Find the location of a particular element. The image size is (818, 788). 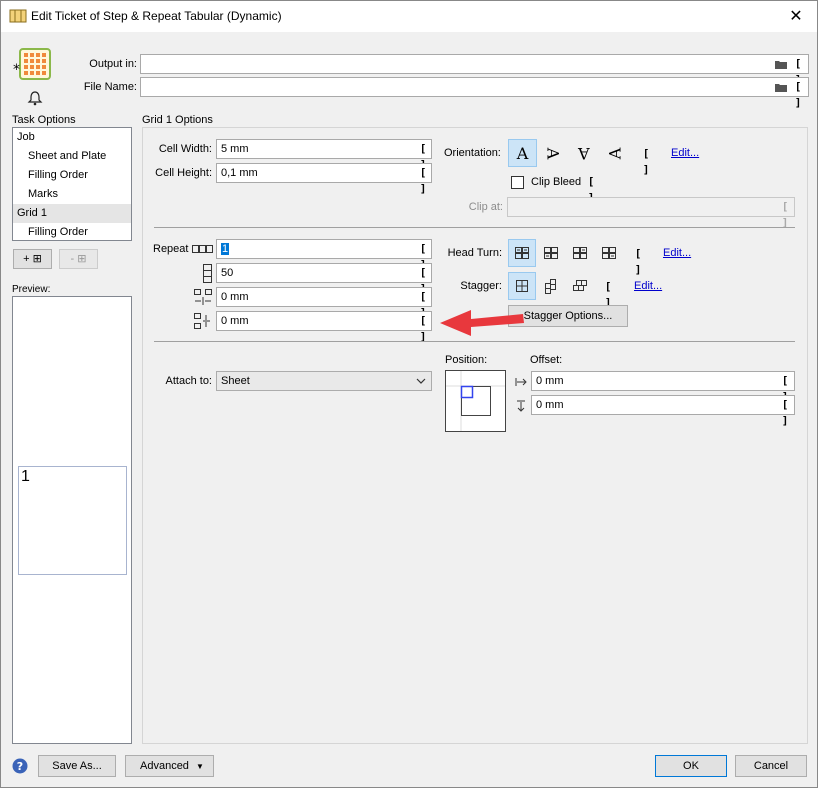

stagger-vertical-icon is located at coordinates (551, 286).